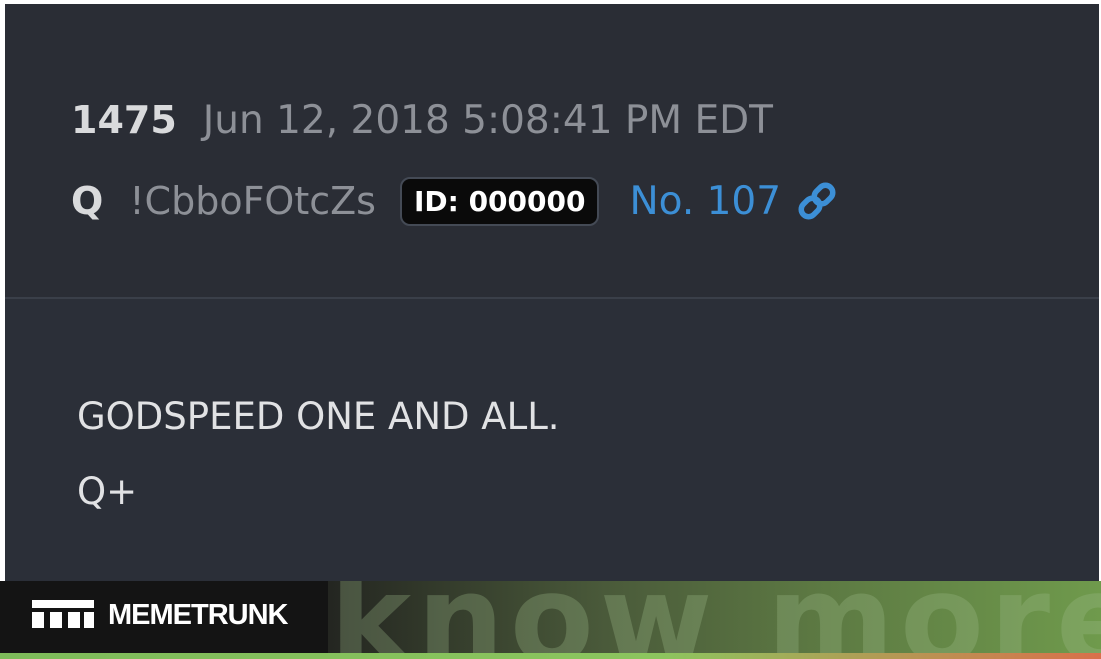  Describe the element at coordinates (817, 201) in the screenshot. I see `link-chain-icon` at that location.